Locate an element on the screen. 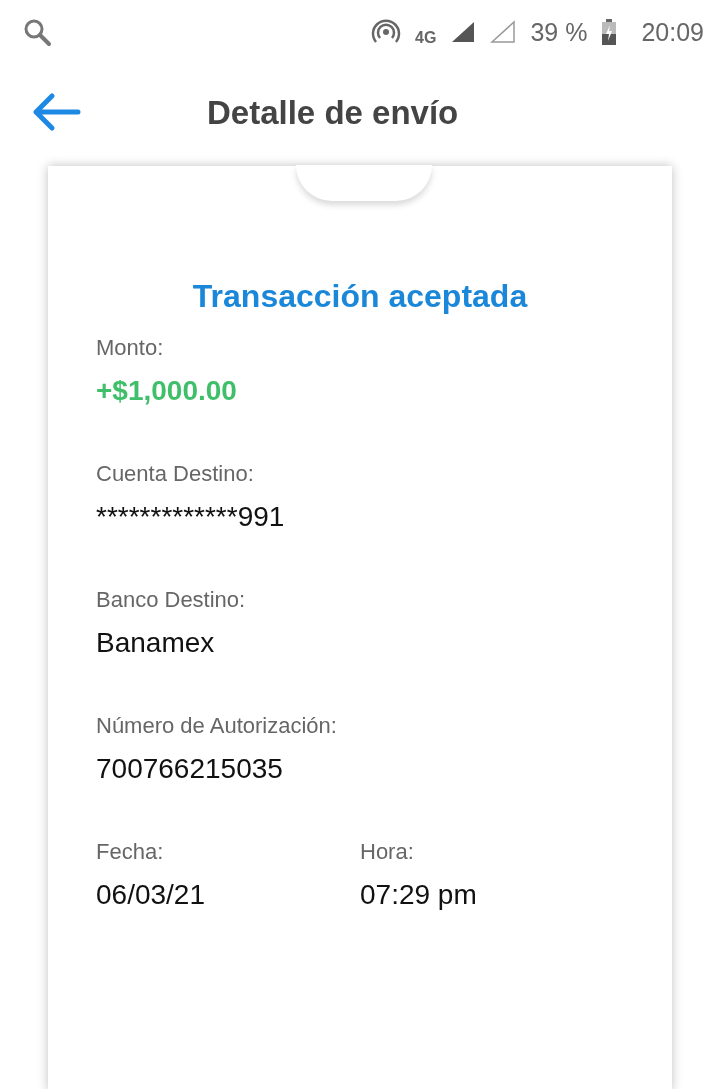  battery-icon is located at coordinates (609, 32).